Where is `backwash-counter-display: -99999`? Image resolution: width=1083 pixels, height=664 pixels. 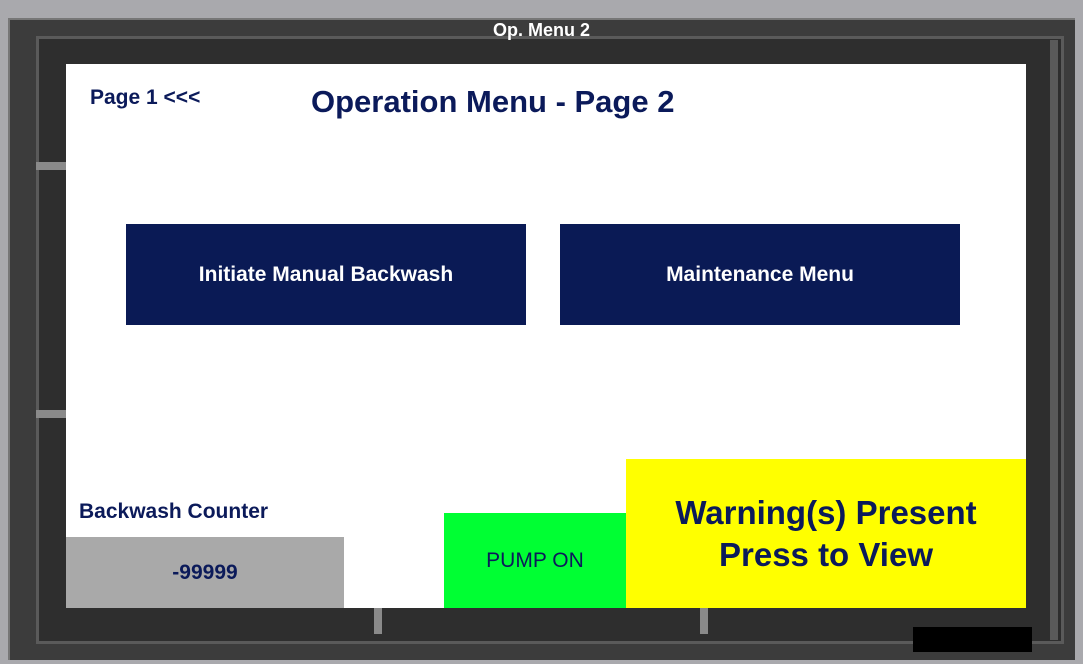
backwash-counter-display: -99999 is located at coordinates (205, 572).